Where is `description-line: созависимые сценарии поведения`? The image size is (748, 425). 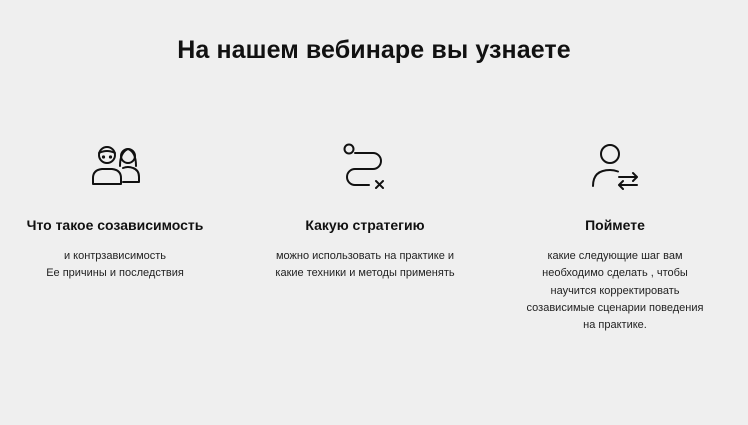 description-line: созависимые сценарии поведения is located at coordinates (615, 307).